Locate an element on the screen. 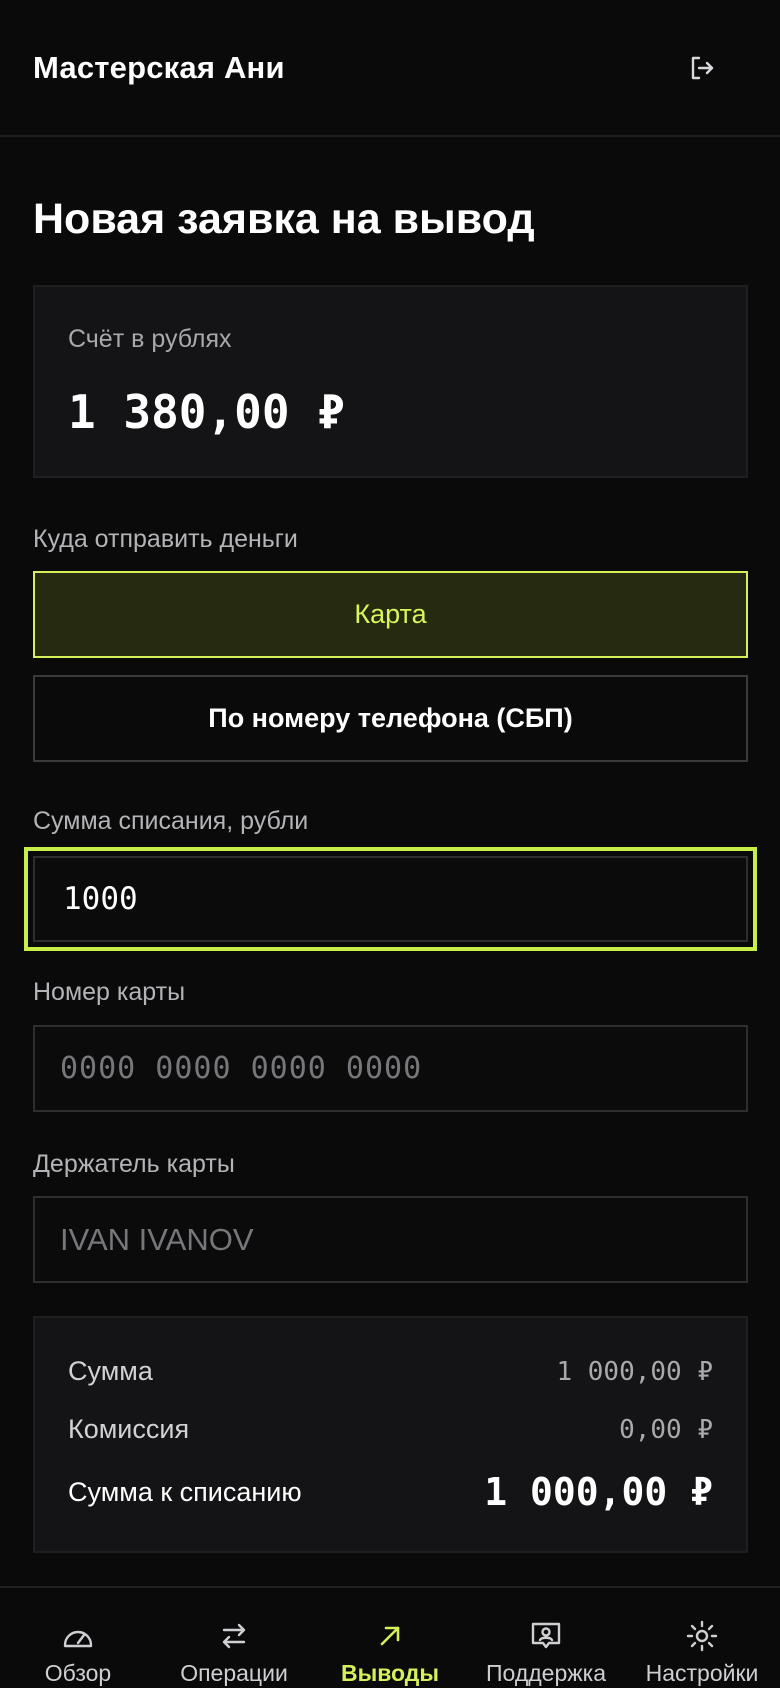  top-header: Мастерская Ани is located at coordinates (390, 68).